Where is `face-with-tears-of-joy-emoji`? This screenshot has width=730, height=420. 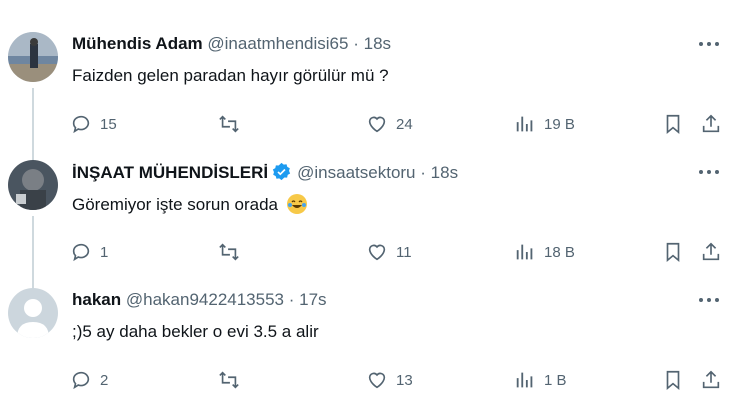 face-with-tears-of-joy-emoji is located at coordinates (296, 204).